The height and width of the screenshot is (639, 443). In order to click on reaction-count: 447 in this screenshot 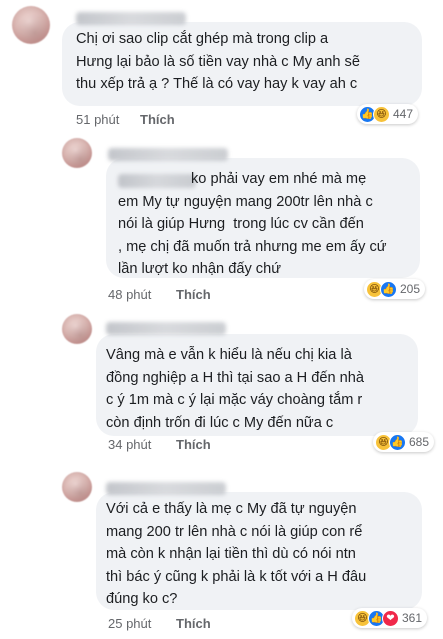, I will do `click(403, 114)`.